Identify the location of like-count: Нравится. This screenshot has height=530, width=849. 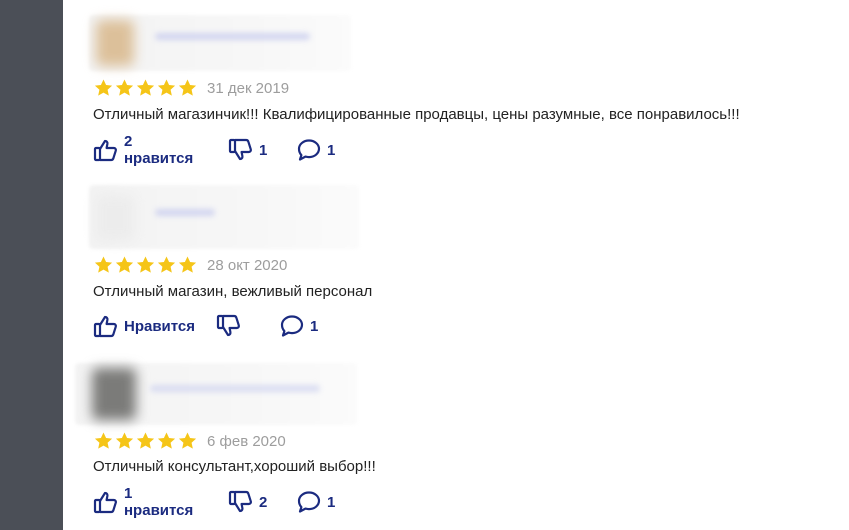
(160, 326).